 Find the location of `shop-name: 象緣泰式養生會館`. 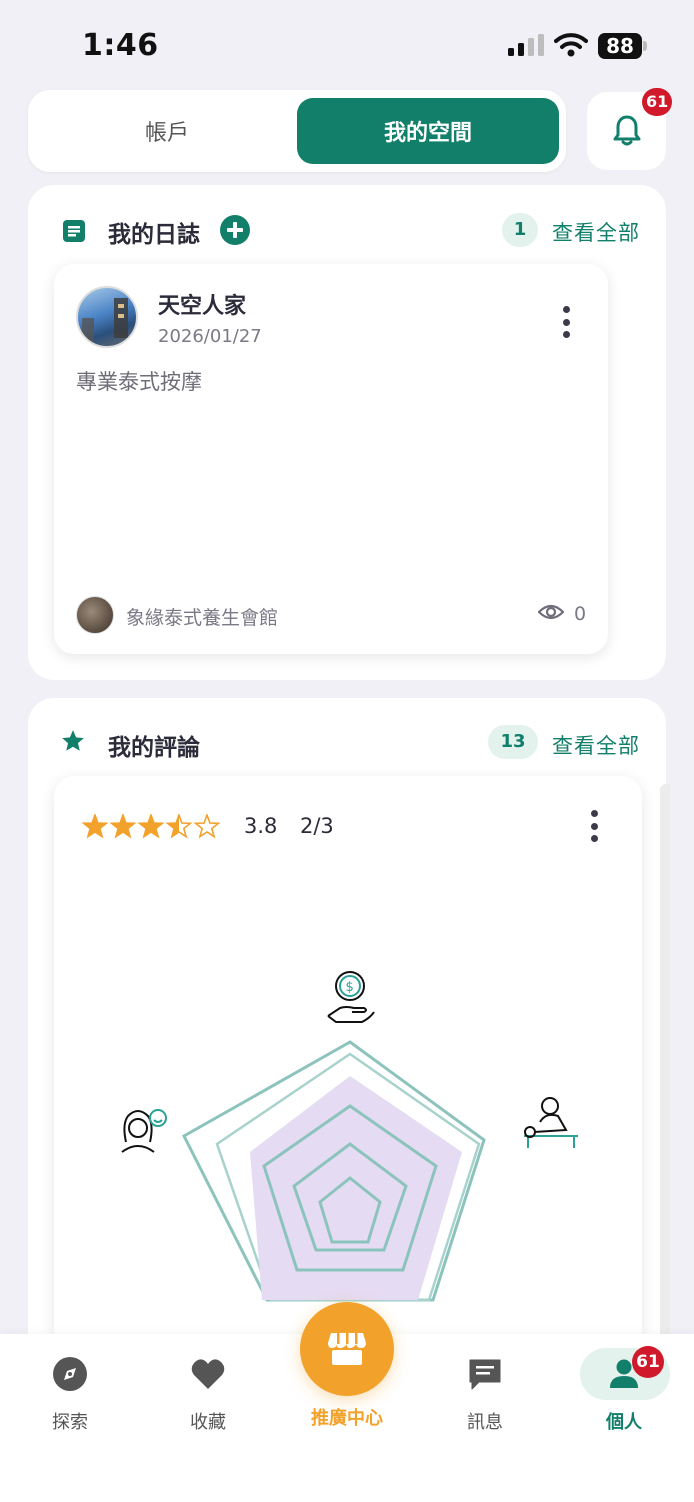

shop-name: 象緣泰式養生會館 is located at coordinates (202, 616).